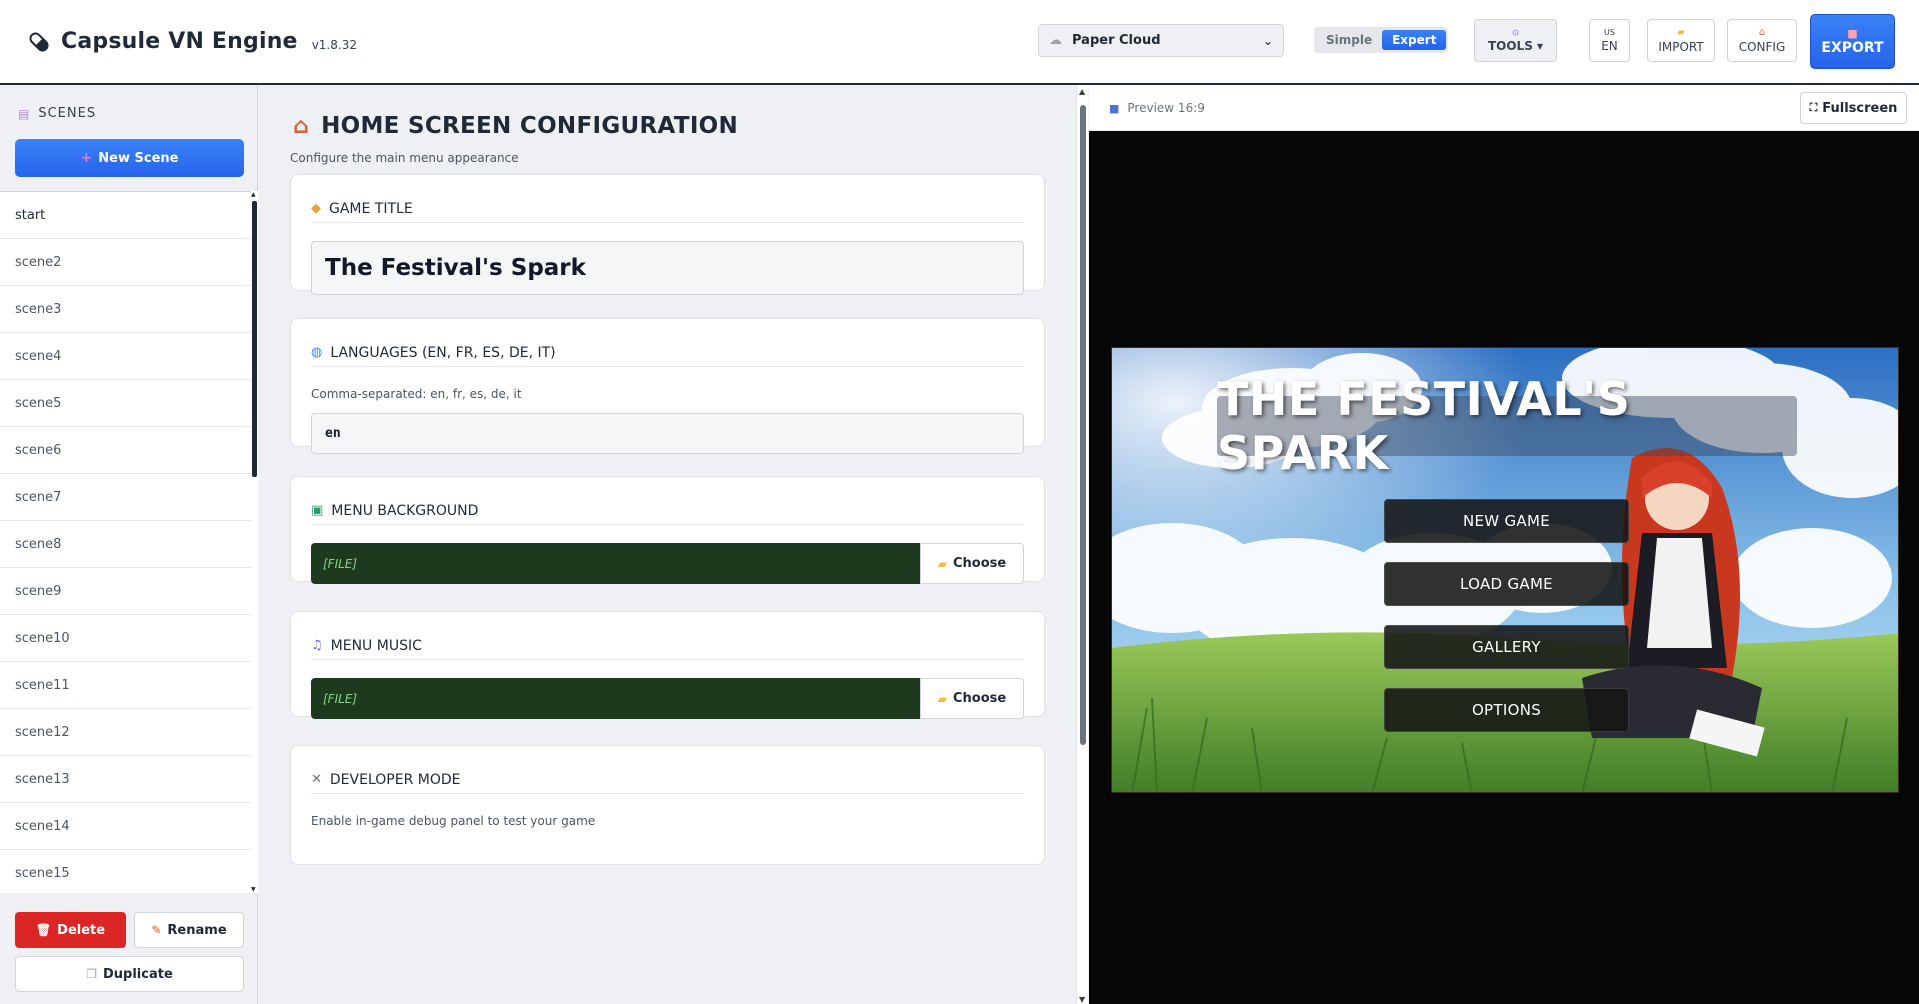 The height and width of the screenshot is (1004, 1919). I want to click on preview-label: ■ Preview 16:9, so click(1157, 108).